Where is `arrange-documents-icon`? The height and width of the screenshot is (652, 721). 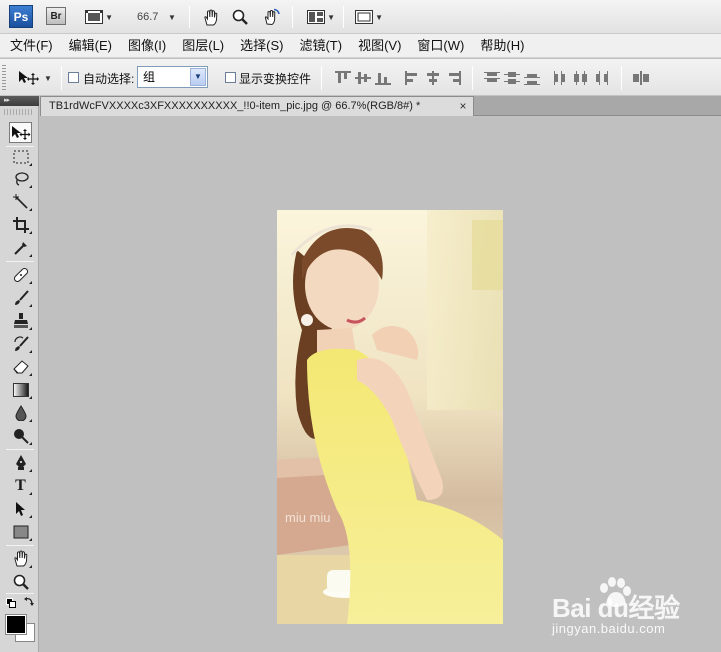
arrange-documents-icon is located at coordinates (315, 17).